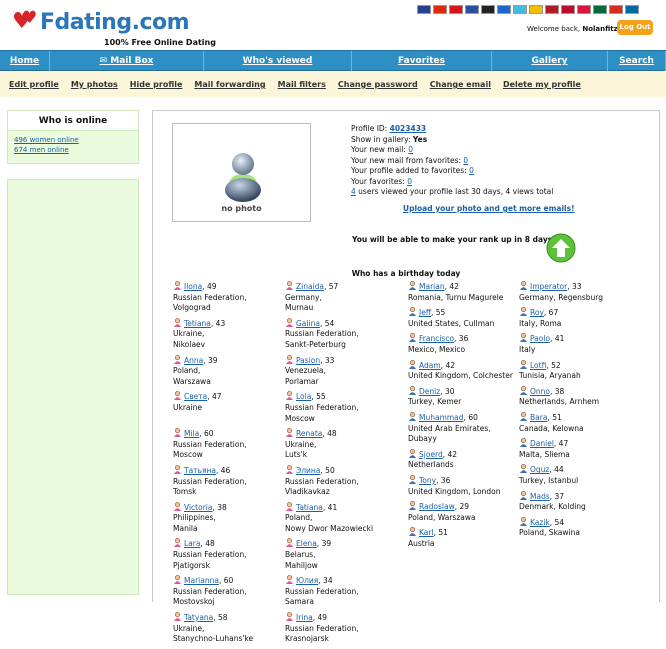  What do you see at coordinates (504, 9) in the screenshot?
I see `flag-ukraine-icon` at bounding box center [504, 9].